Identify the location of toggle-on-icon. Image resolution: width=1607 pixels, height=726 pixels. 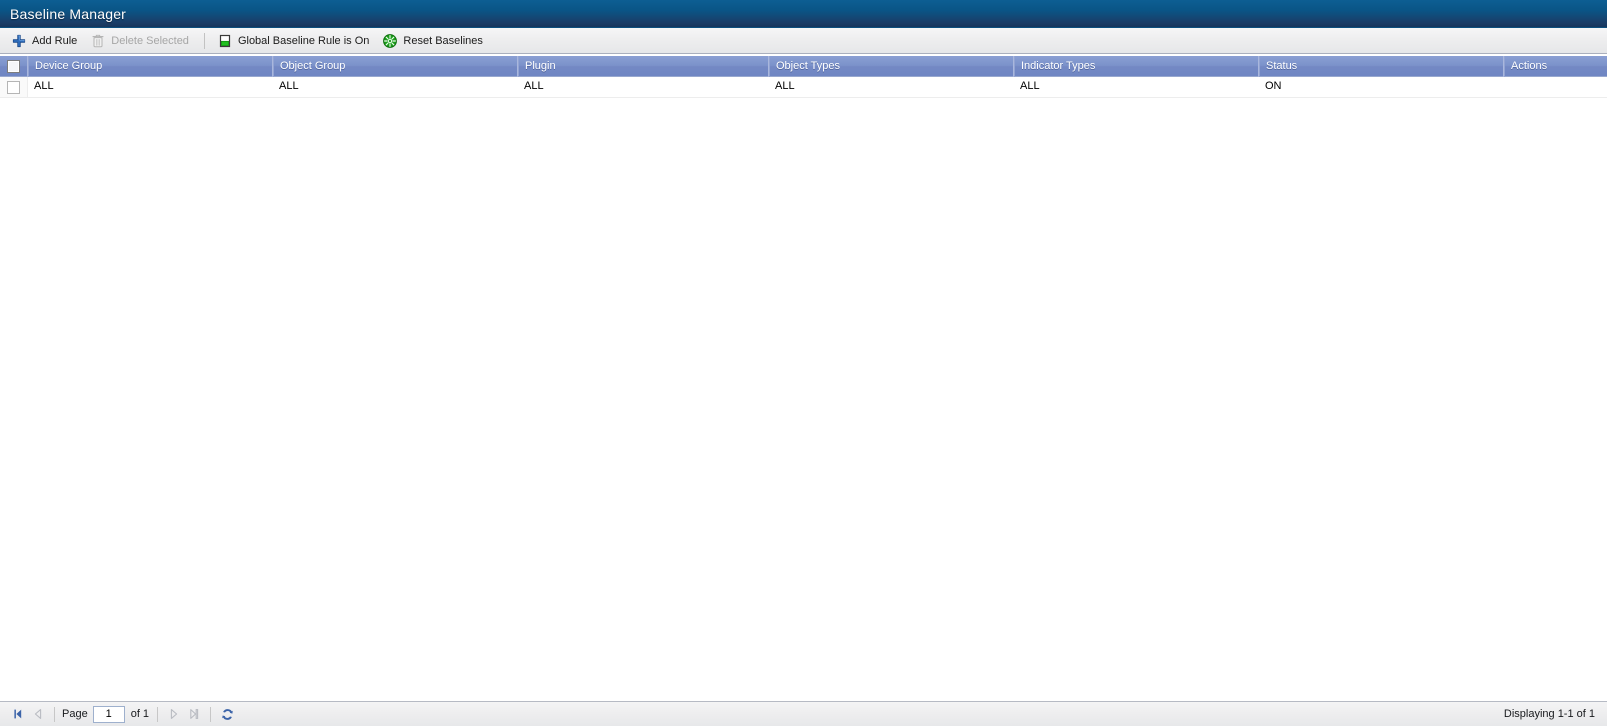
(225, 41).